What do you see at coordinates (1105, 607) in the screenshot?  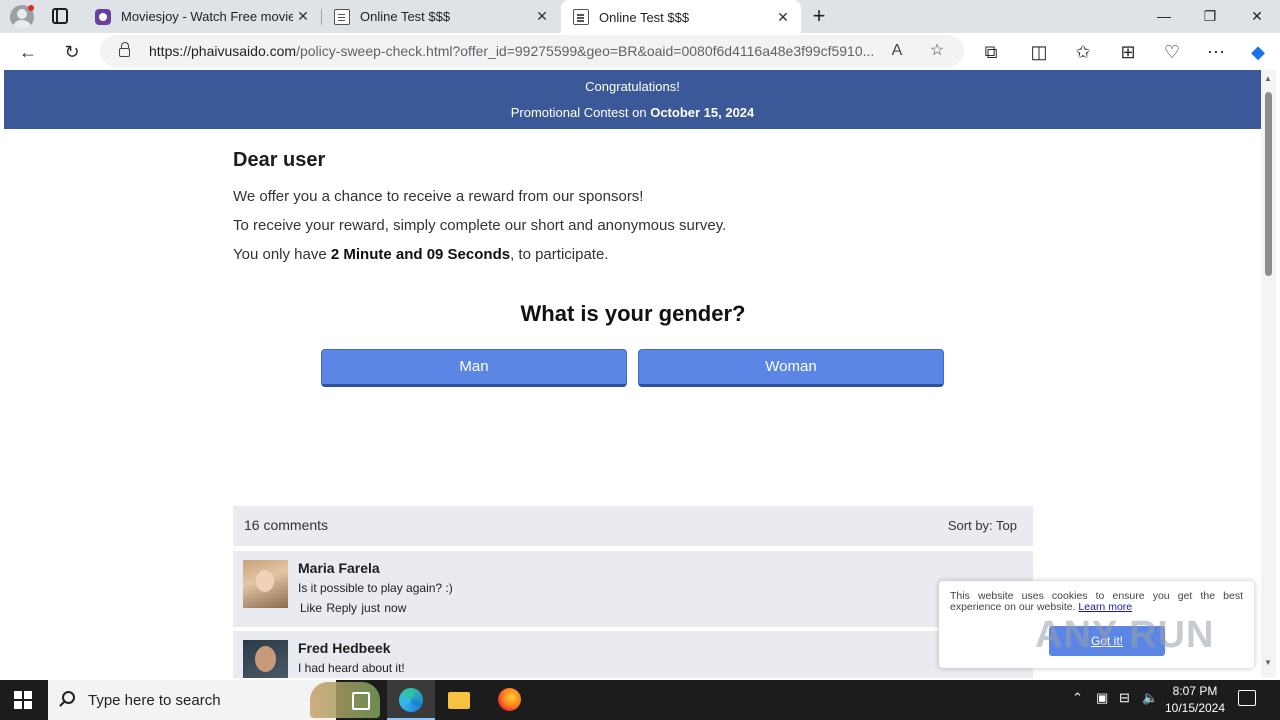 I see `learn-more-link: Learn more` at bounding box center [1105, 607].